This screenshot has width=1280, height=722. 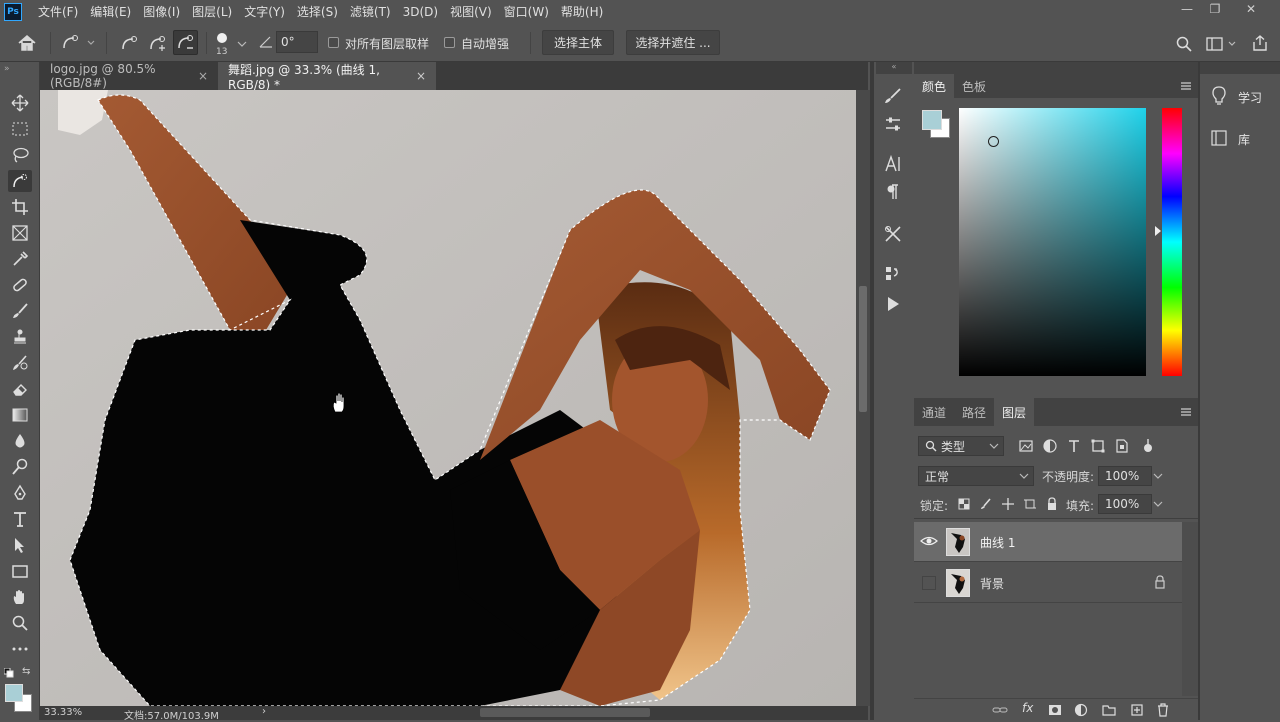 What do you see at coordinates (370, 12) in the screenshot?
I see `menu-filter: 滤镜(T)` at bounding box center [370, 12].